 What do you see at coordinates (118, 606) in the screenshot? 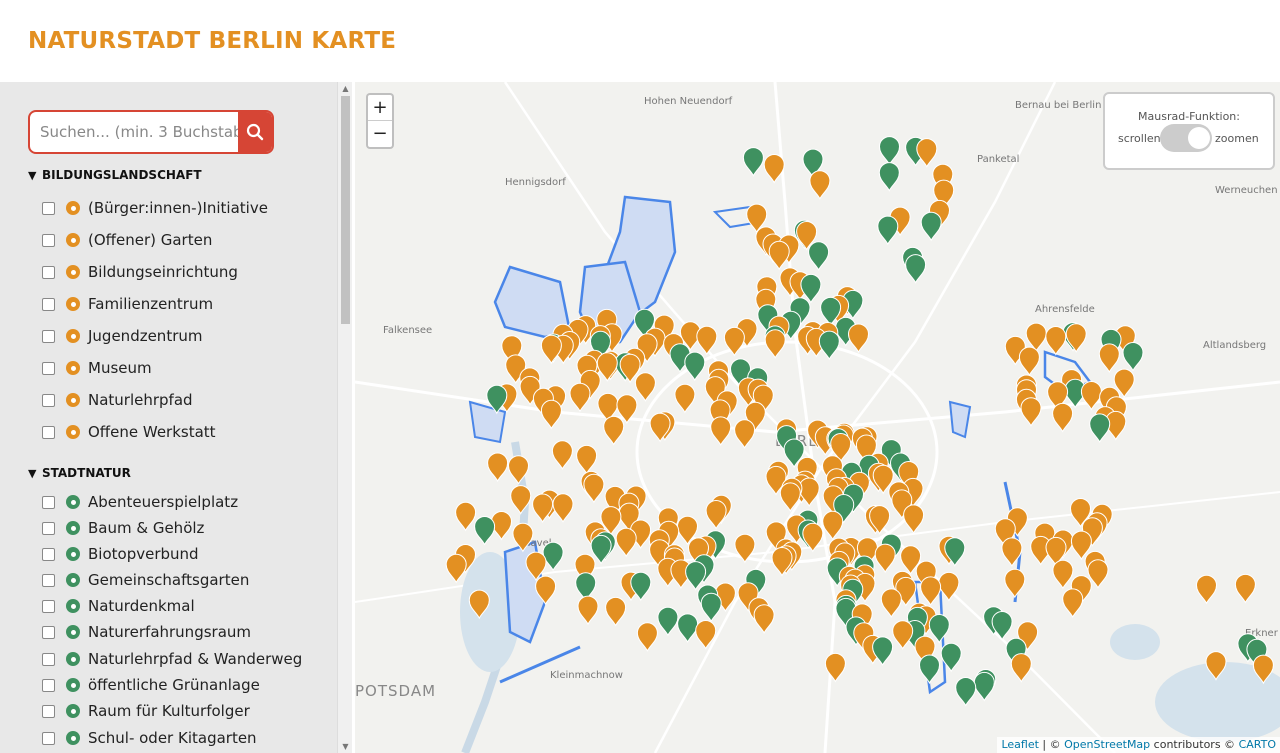
I see `filter-item: Naturdenkmal` at bounding box center [118, 606].